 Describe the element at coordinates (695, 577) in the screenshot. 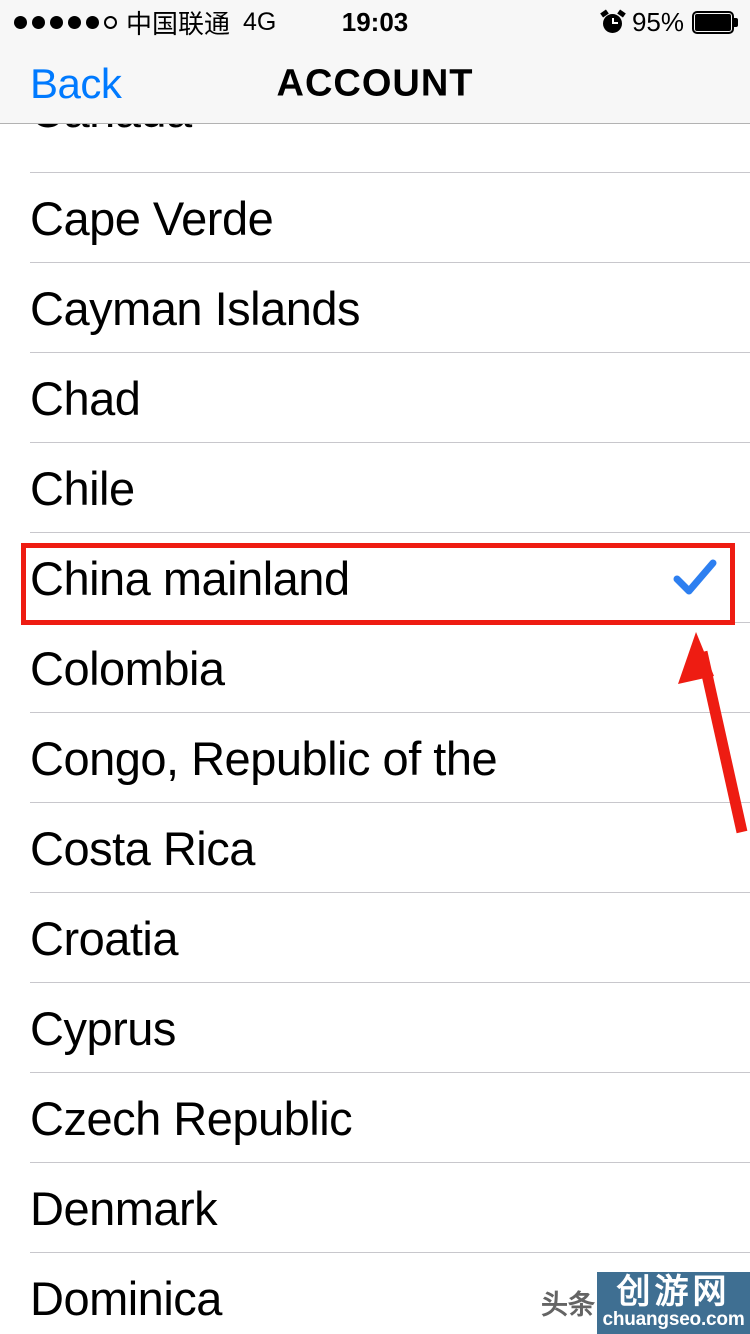

I see `checkmark-icon` at that location.